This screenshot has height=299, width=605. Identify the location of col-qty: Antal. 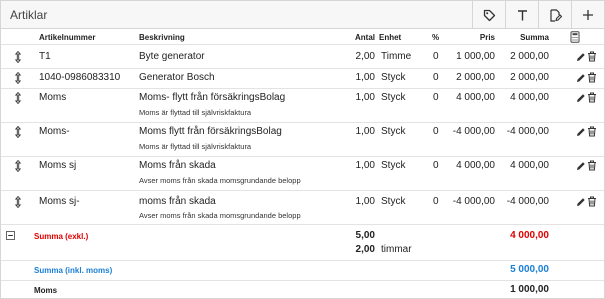
(365, 37).